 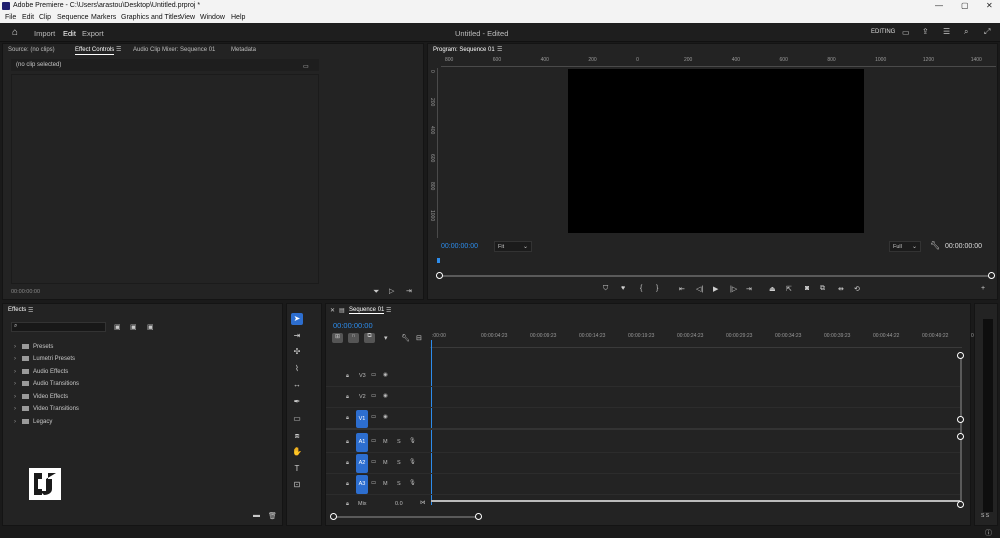 What do you see at coordinates (297, 452) in the screenshot?
I see `hand-tool-icon: ✋` at bounding box center [297, 452].